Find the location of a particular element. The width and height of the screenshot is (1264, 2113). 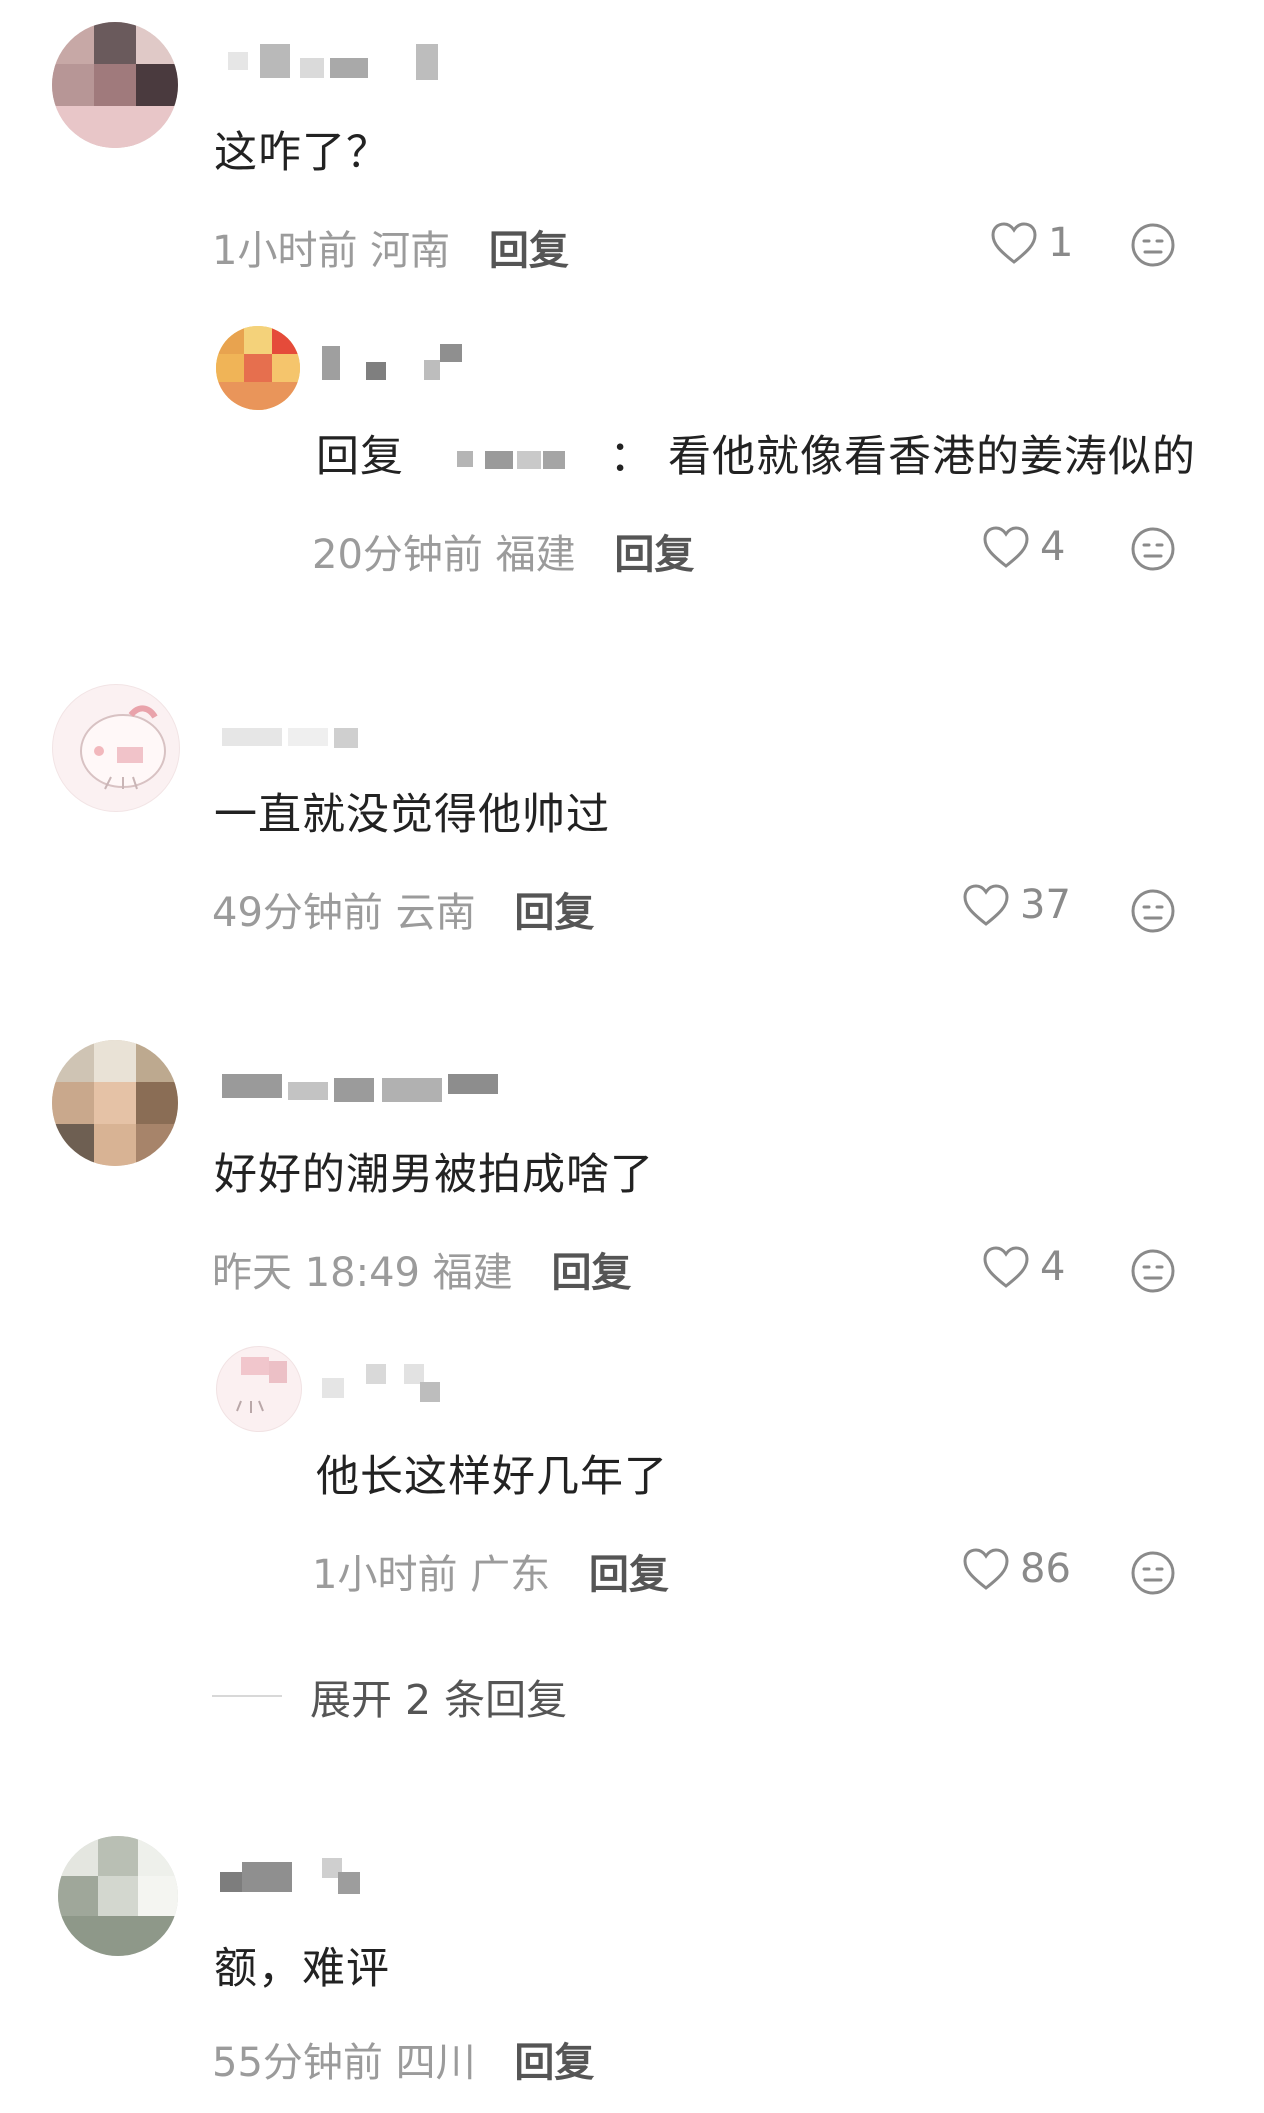

timestamp: 昨天 18:49 is located at coordinates (316, 1273).